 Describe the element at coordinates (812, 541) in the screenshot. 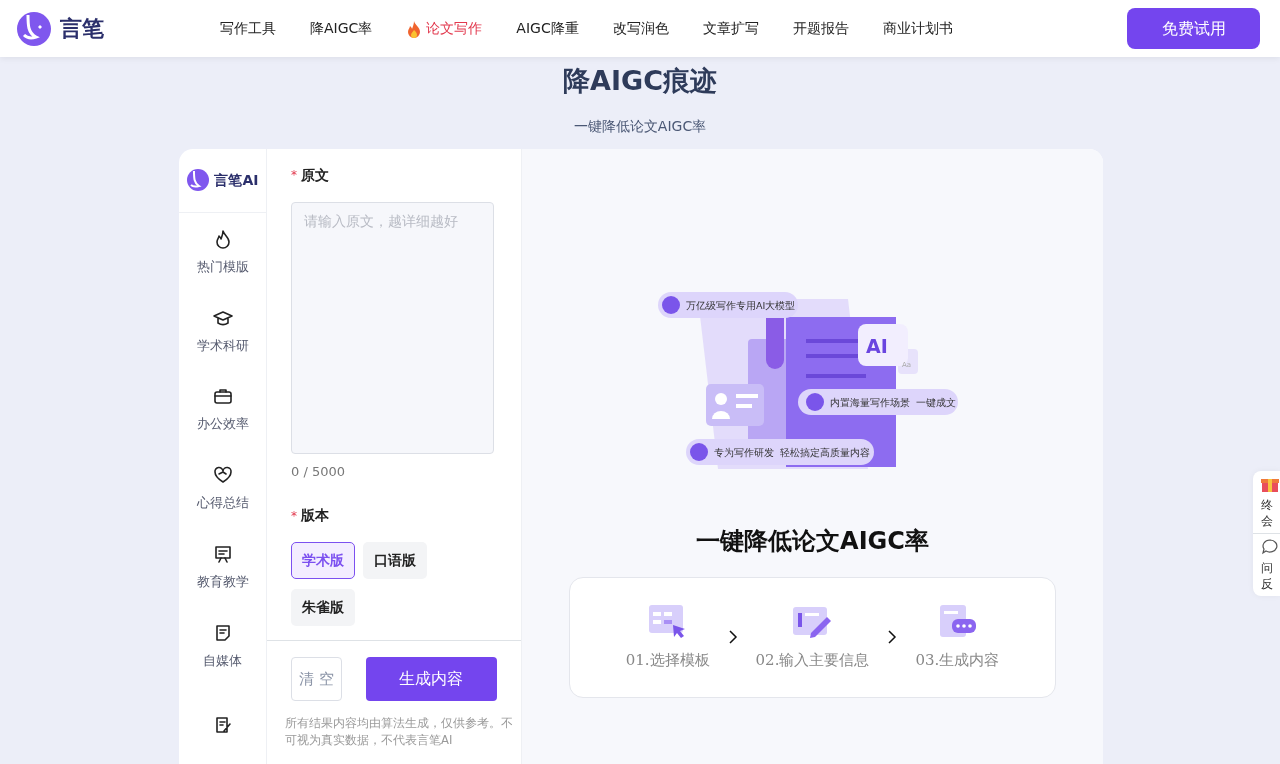

I see `section-title: 一键降低论文AIGC率` at that location.